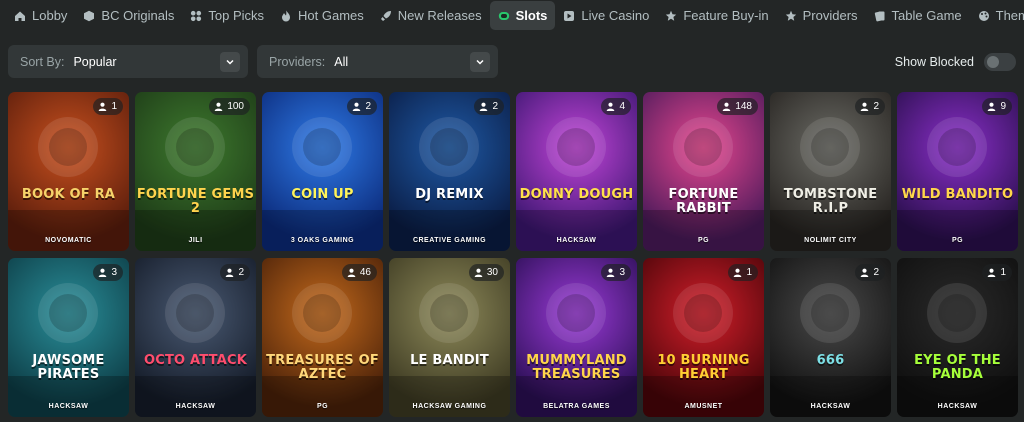 The height and width of the screenshot is (422, 1024). Describe the element at coordinates (227, 15) in the screenshot. I see `nav-item-top-picks: Top Picks` at that location.